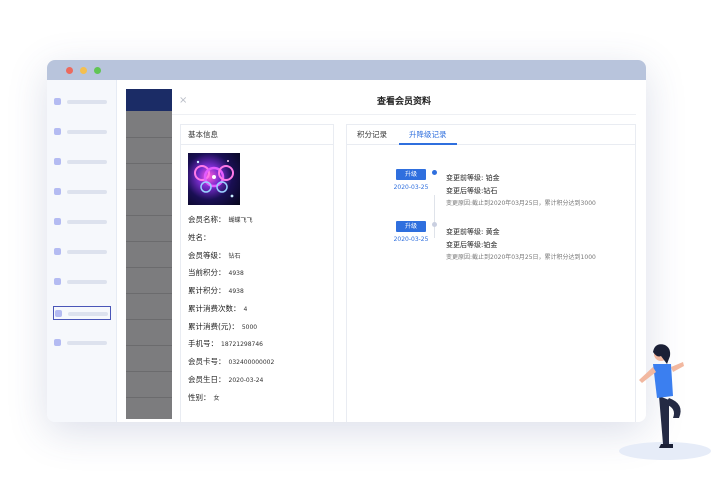 The height and width of the screenshot is (500, 721). I want to click on close-window-dot, so click(69, 70).